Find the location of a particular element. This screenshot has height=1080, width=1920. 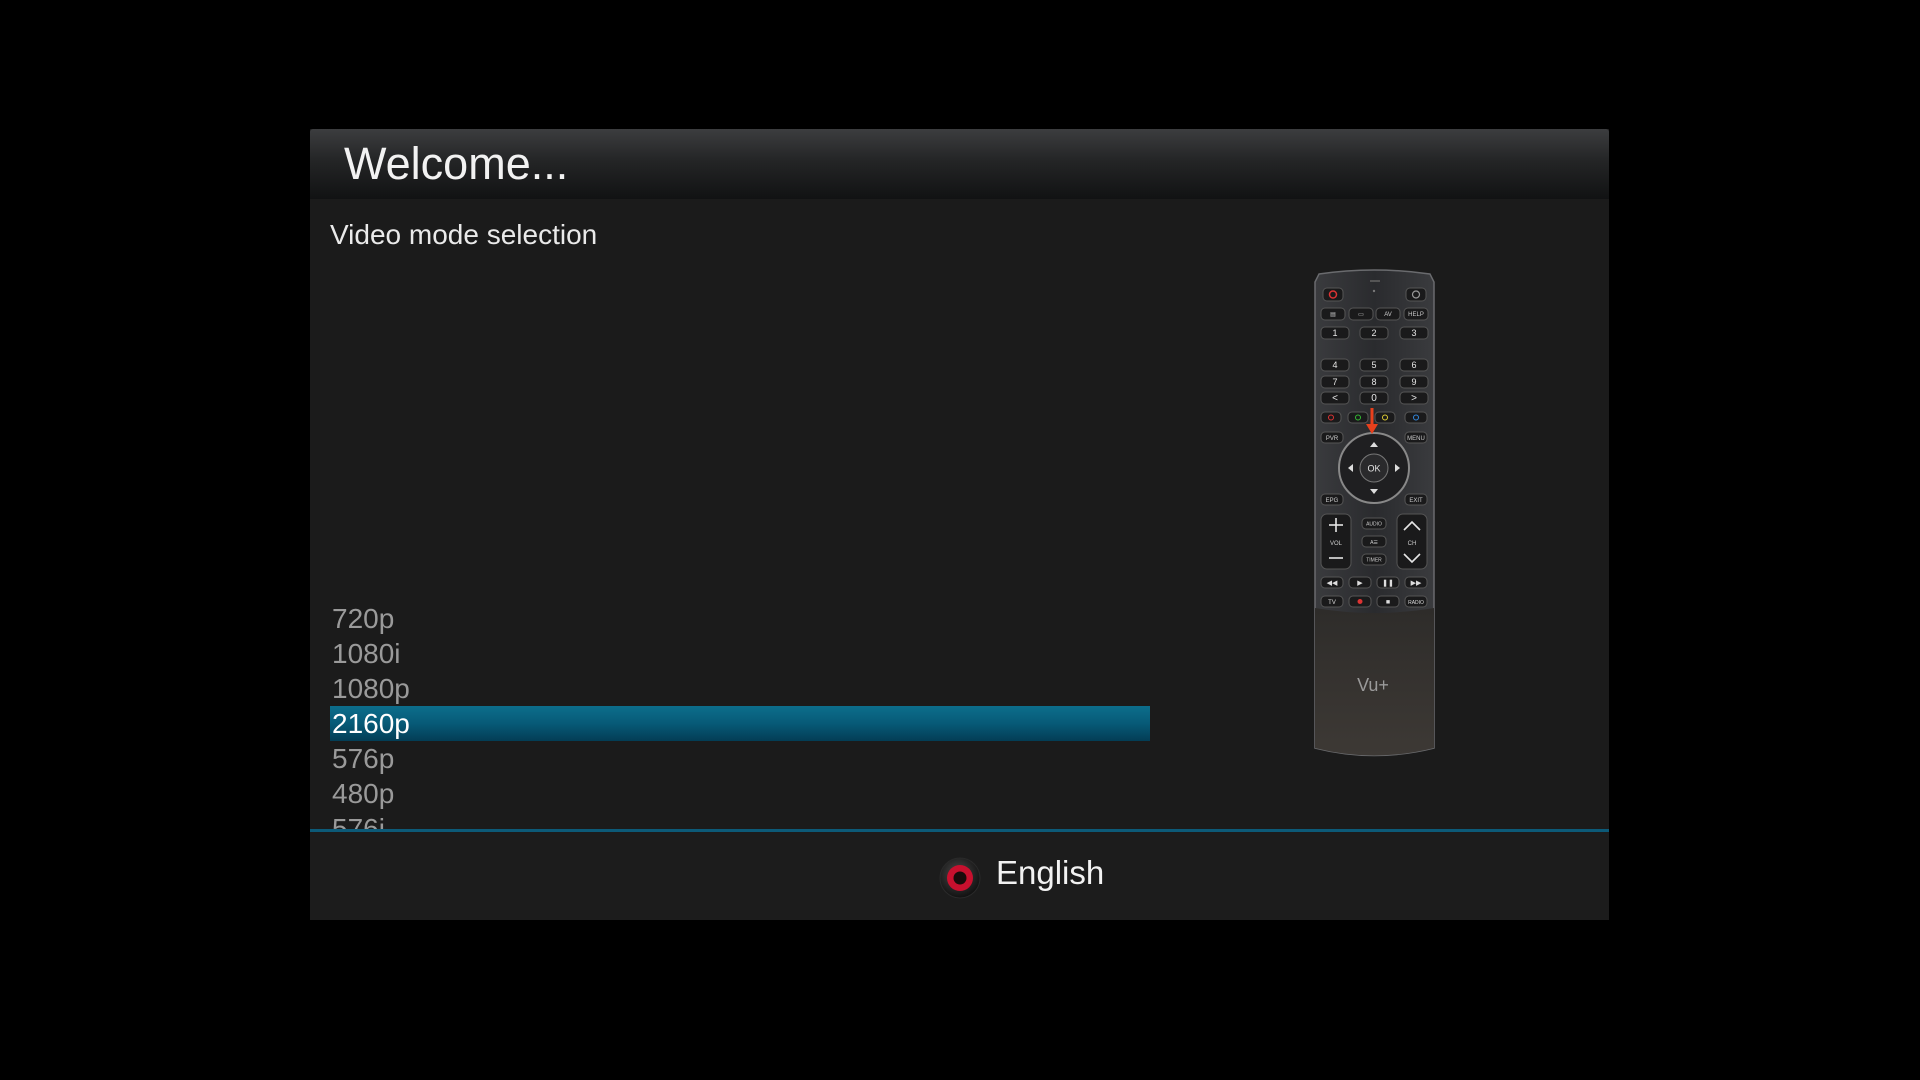

footer-bar: English is located at coordinates (959, 876).